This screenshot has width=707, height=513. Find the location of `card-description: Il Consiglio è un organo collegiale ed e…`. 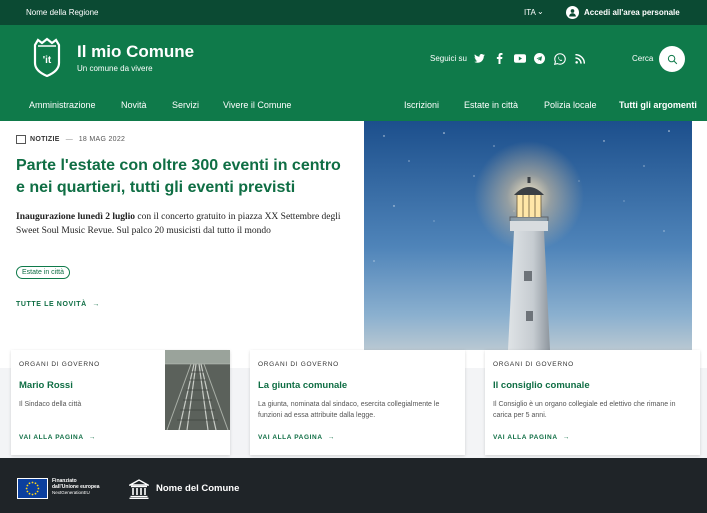

card-description: Il Consiglio è un organo collegiale ed e… is located at coordinates (584, 410).